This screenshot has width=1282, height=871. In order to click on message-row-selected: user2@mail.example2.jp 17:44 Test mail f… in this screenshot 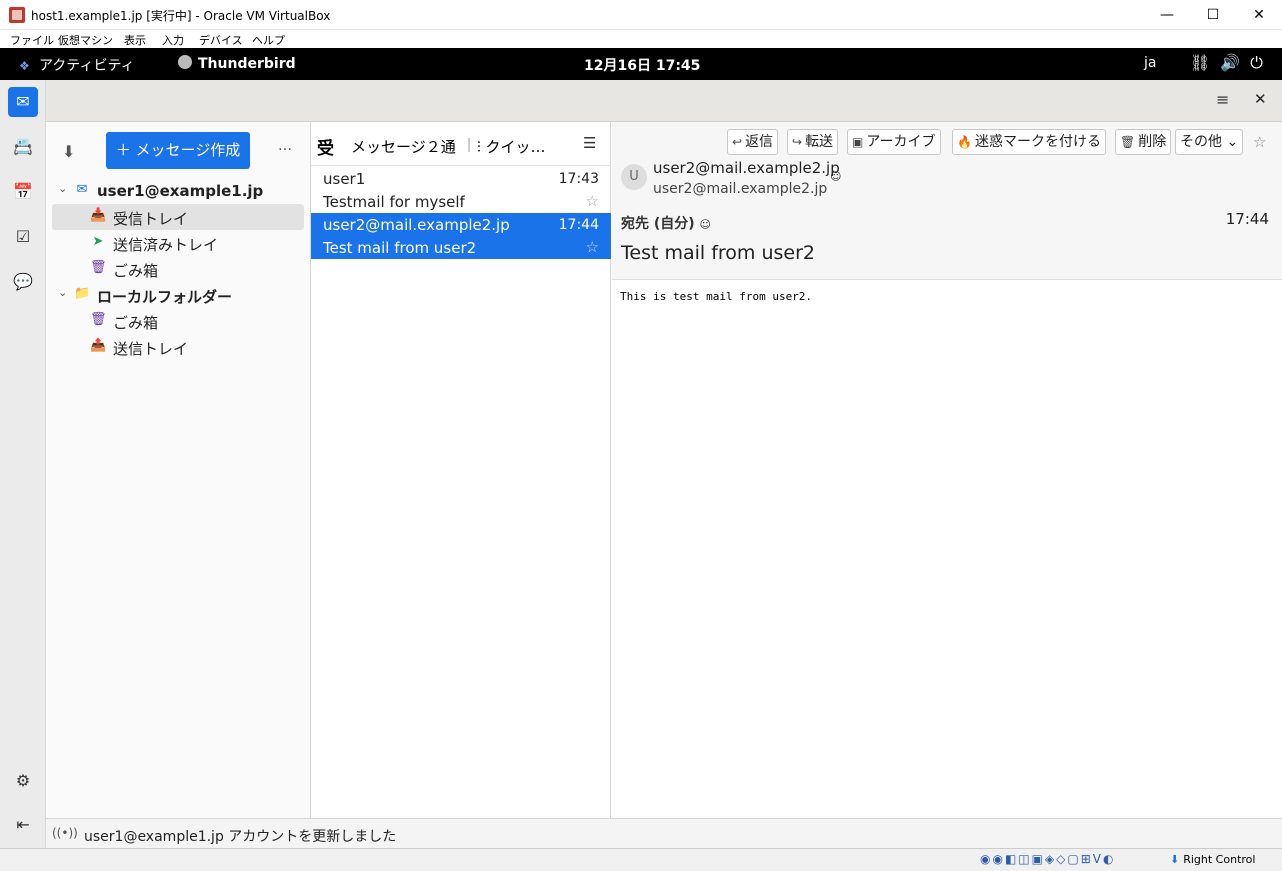, I will do `click(461, 236)`.